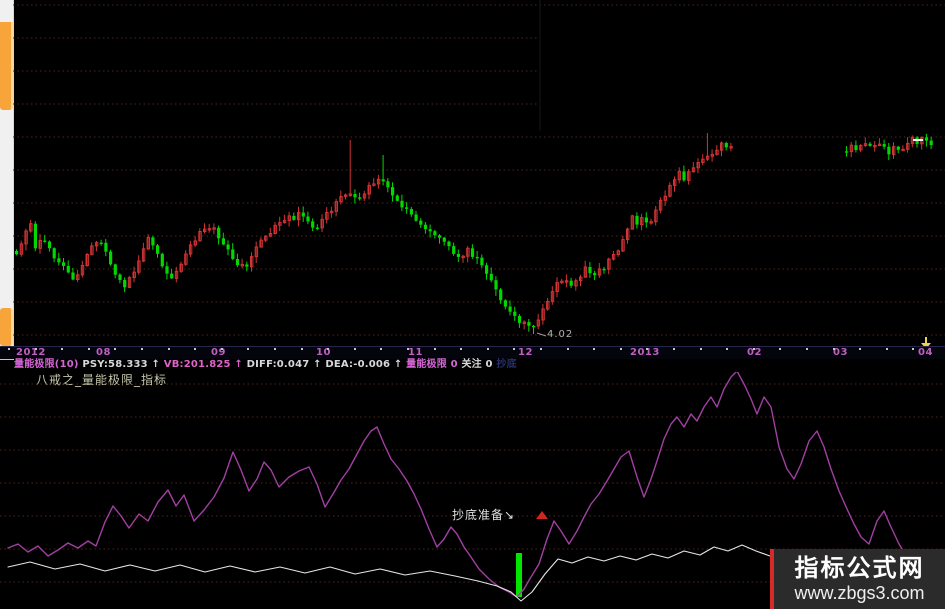 This screenshot has width=945, height=609. I want to click on watermark: 指标公式网 www.zbgs3.com, so click(857, 579).